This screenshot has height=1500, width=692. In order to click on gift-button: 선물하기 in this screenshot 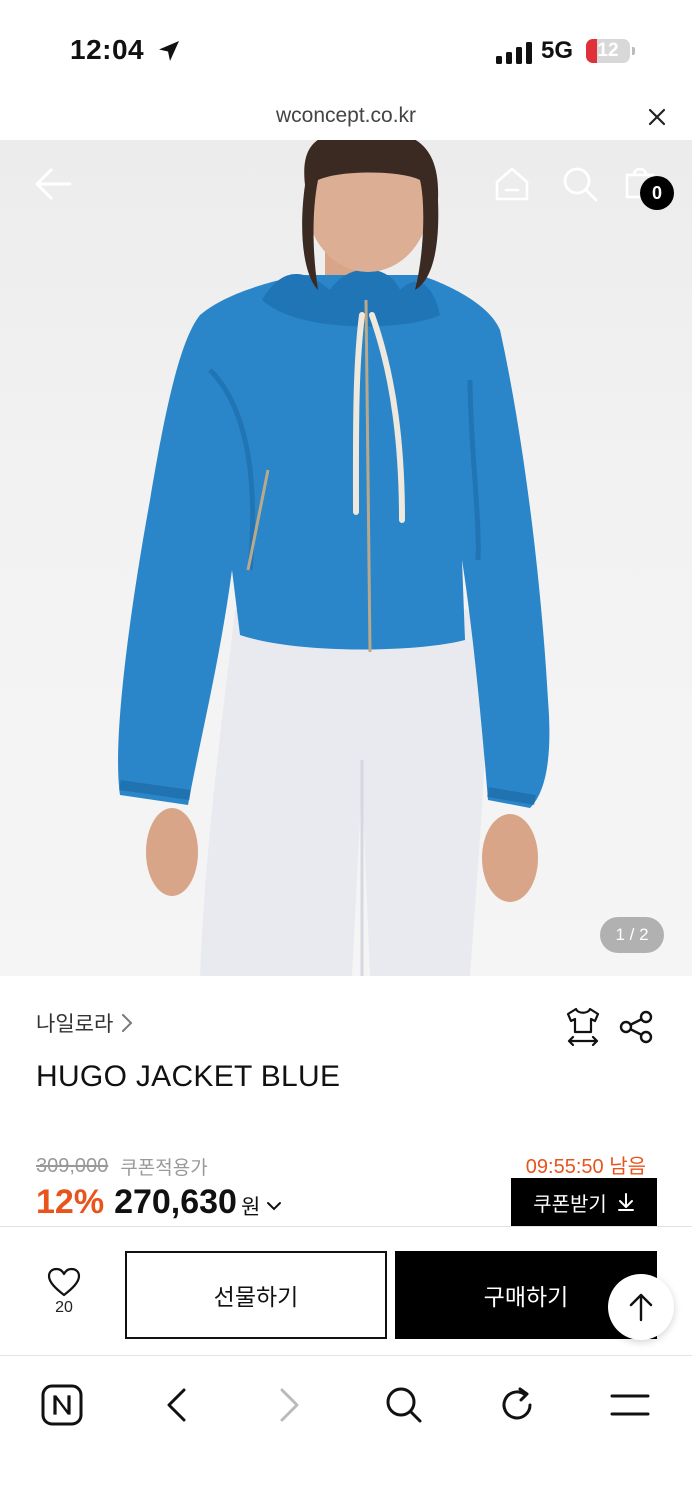, I will do `click(256, 1295)`.